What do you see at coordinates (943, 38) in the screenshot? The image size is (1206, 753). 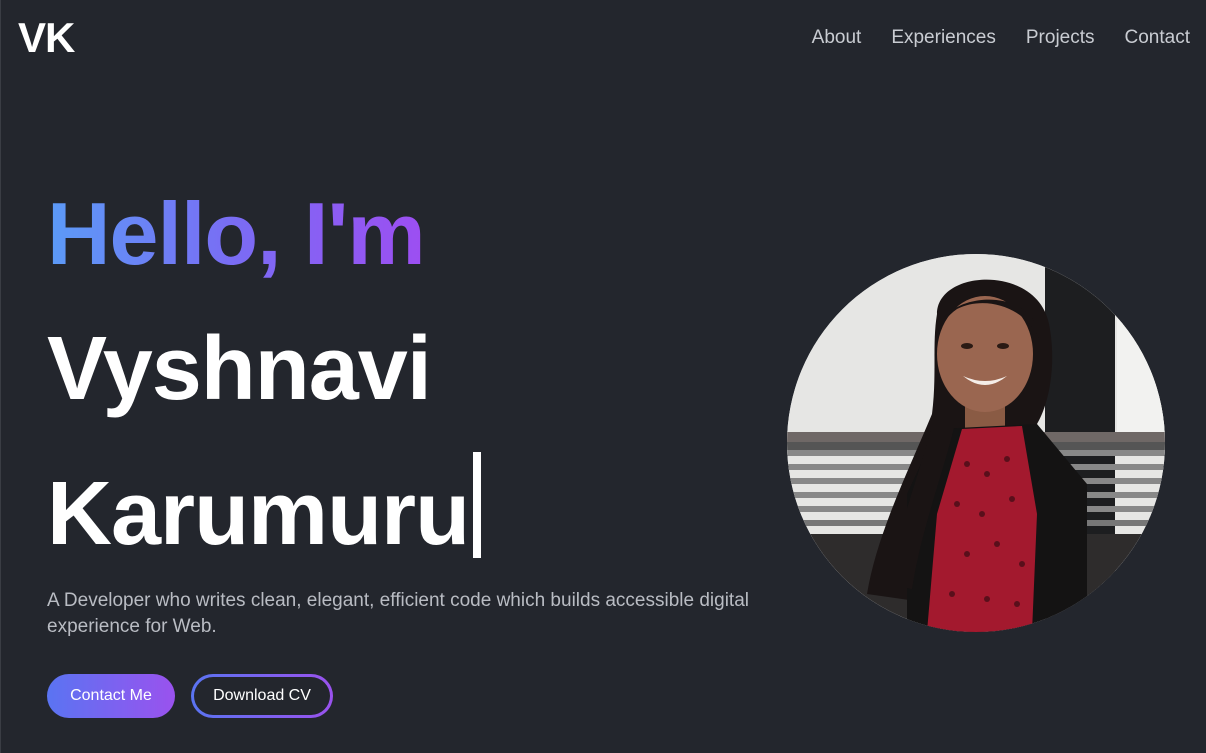 I see `nav-link-experiences: Experiences` at bounding box center [943, 38].